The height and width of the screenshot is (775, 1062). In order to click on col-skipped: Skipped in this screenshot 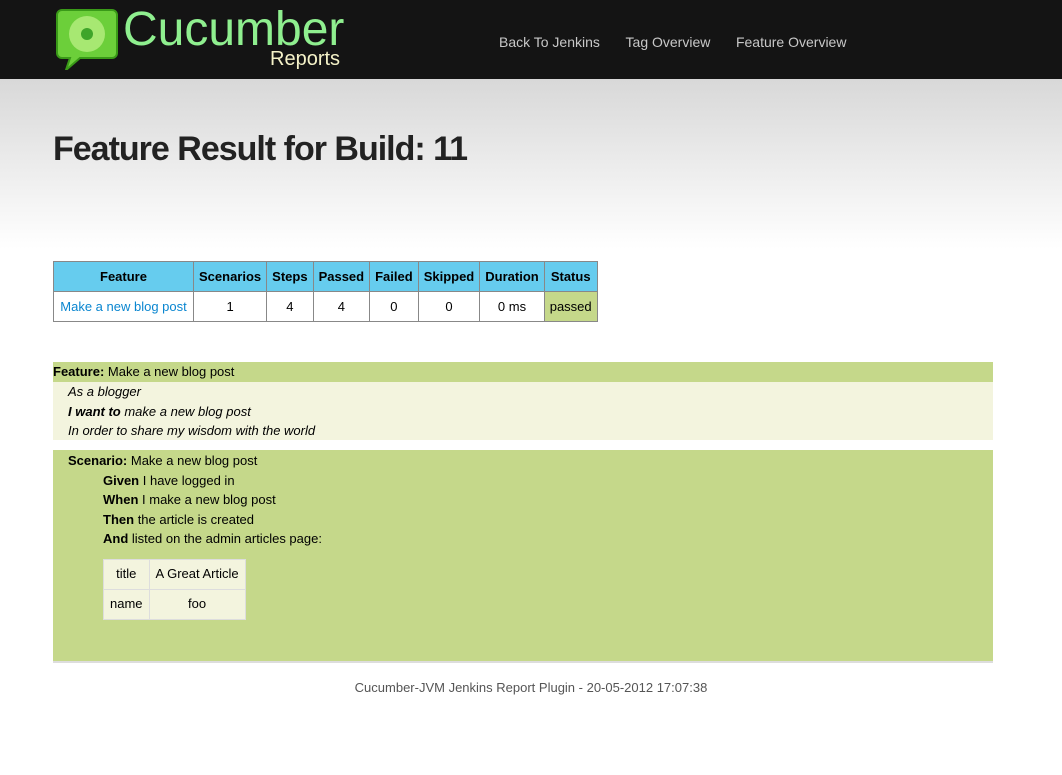, I will do `click(449, 276)`.